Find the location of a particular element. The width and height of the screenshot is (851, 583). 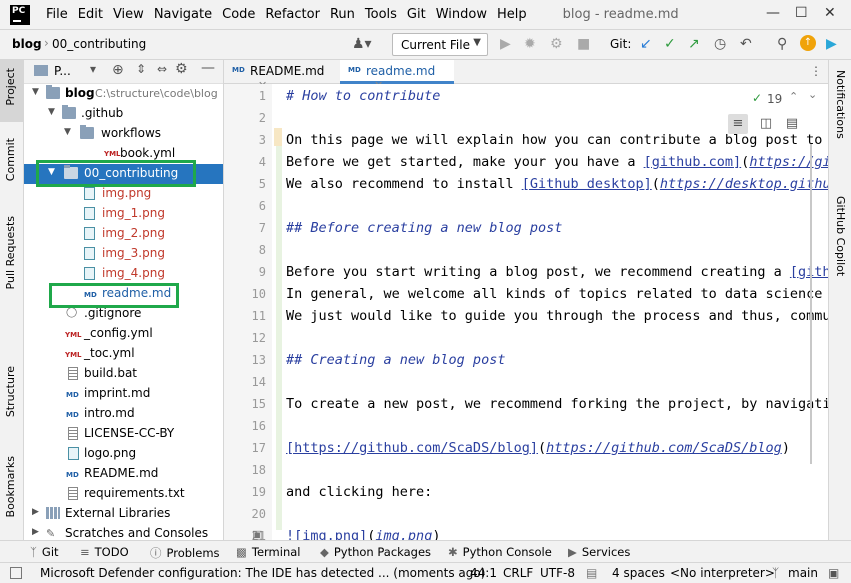

breadcrumb-blog: blog is located at coordinates (27, 44).